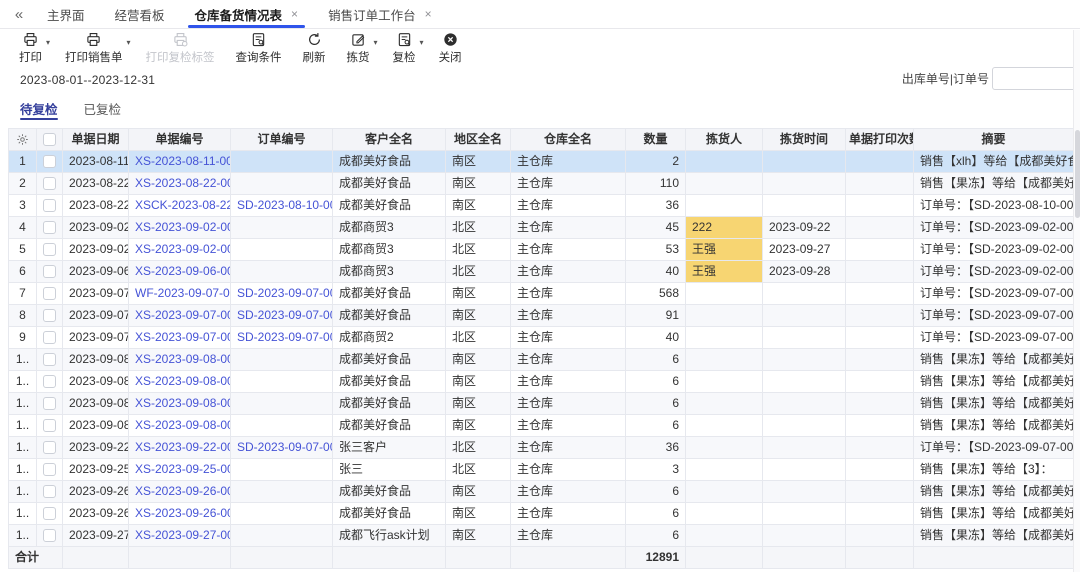  I want to click on gear-icon, so click(22, 140).